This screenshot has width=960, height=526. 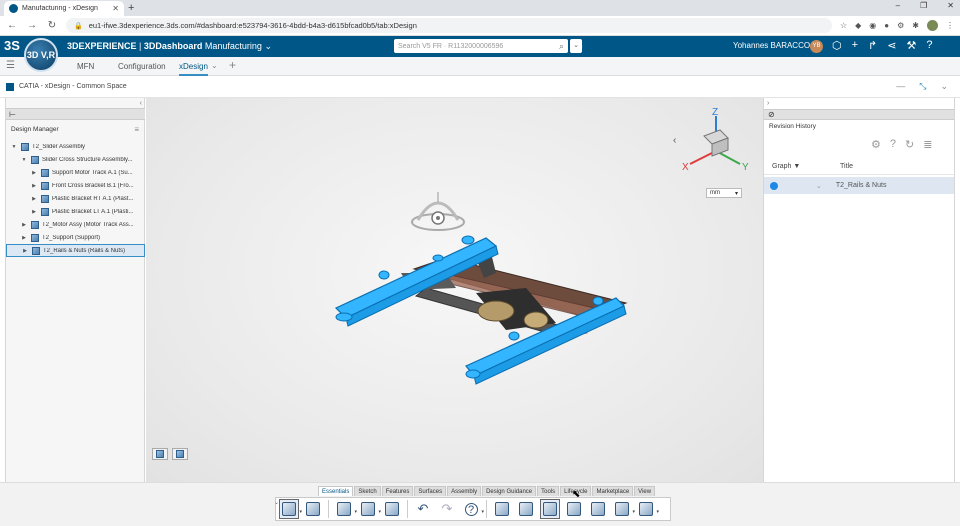 What do you see at coordinates (75, 237) in the screenshot?
I see `tree-node: ▶ T2_Support (Support)` at bounding box center [75, 237].